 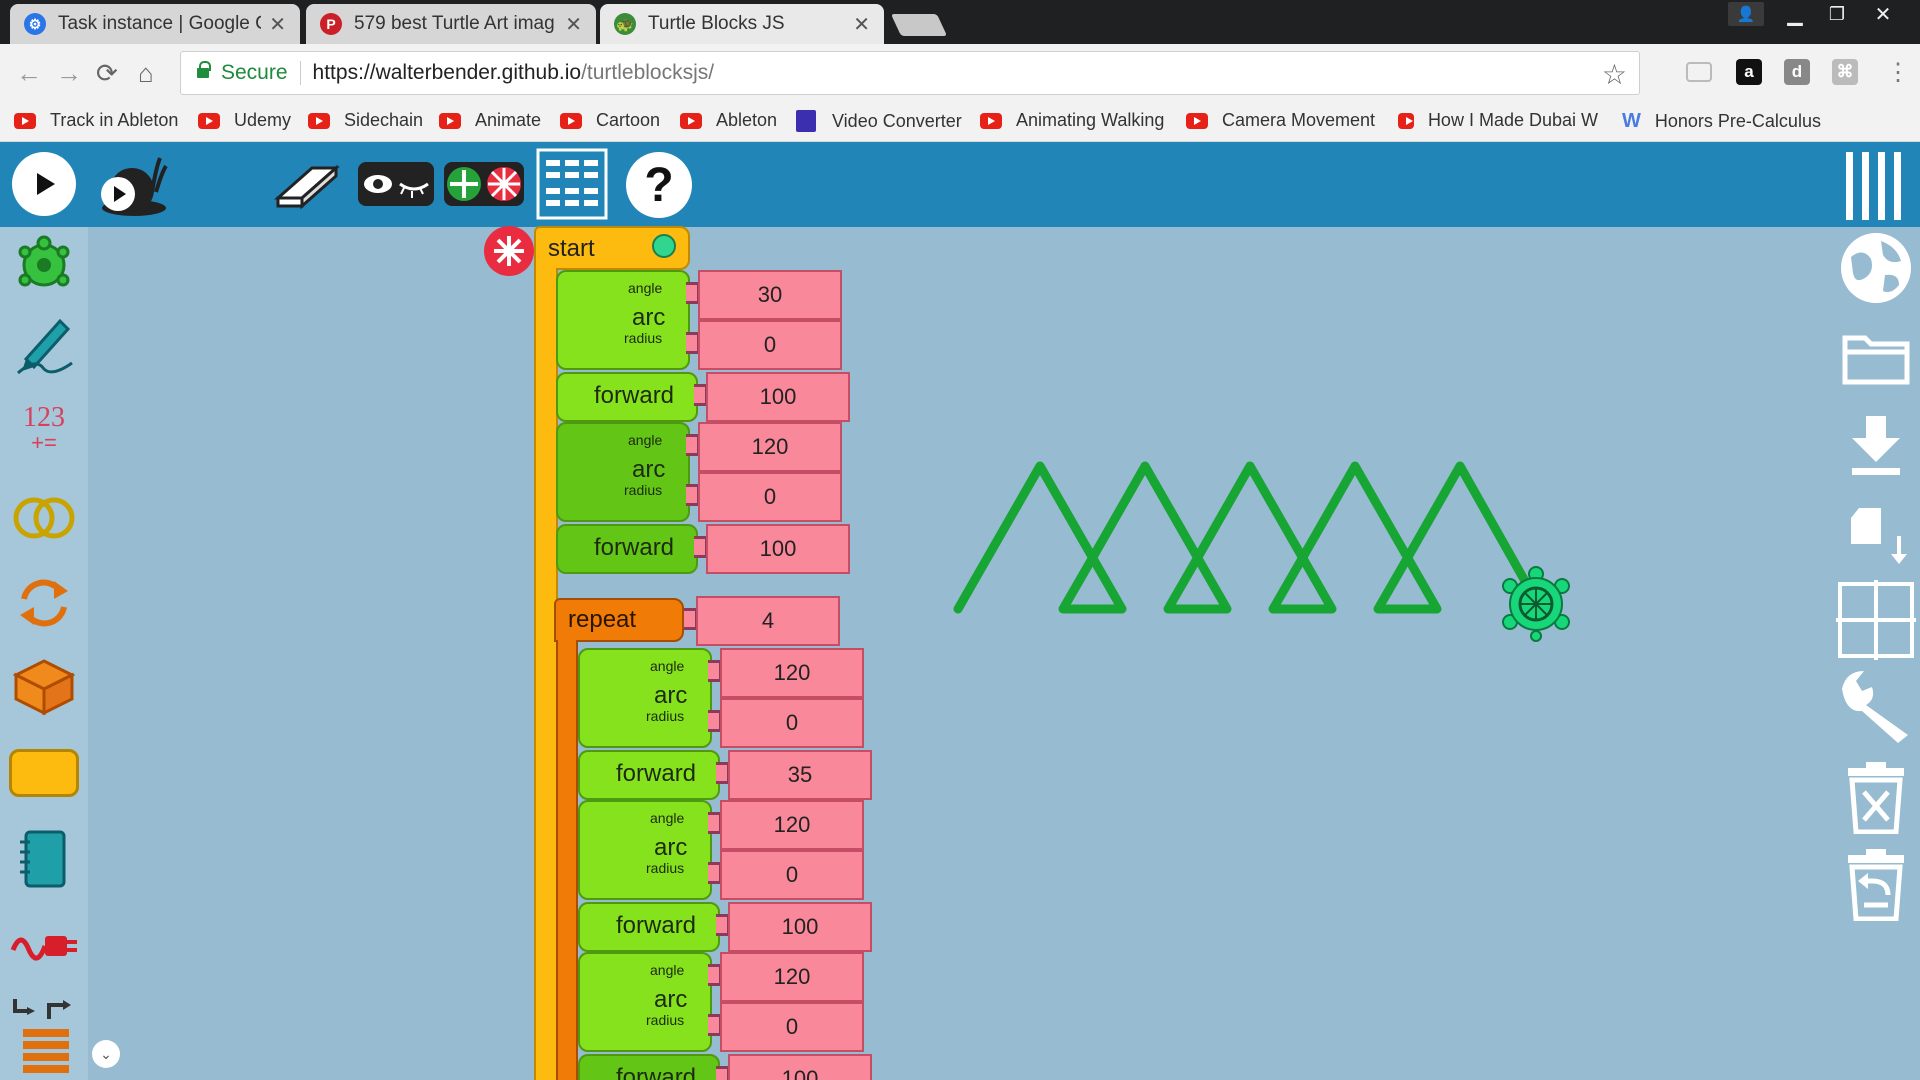 What do you see at coordinates (1837, 14) in the screenshot?
I see `restore-button: ❐` at bounding box center [1837, 14].